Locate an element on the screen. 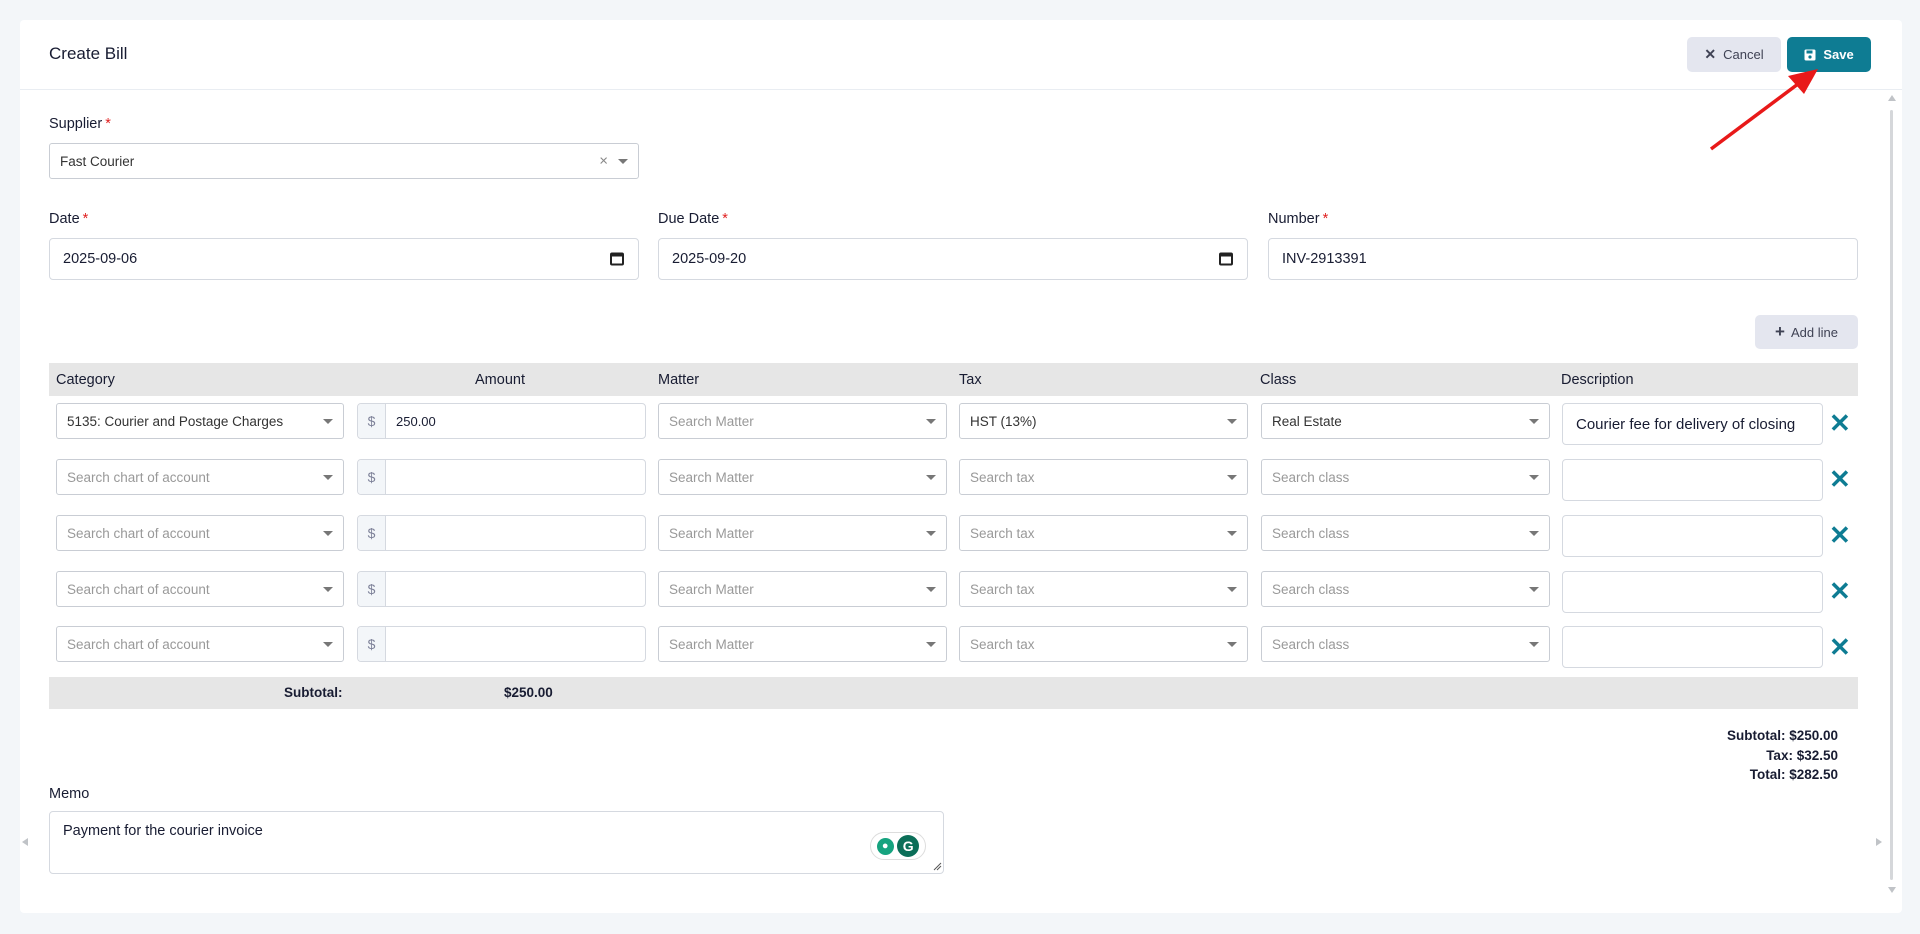  grammarly-widget: ● G is located at coordinates (898, 846).